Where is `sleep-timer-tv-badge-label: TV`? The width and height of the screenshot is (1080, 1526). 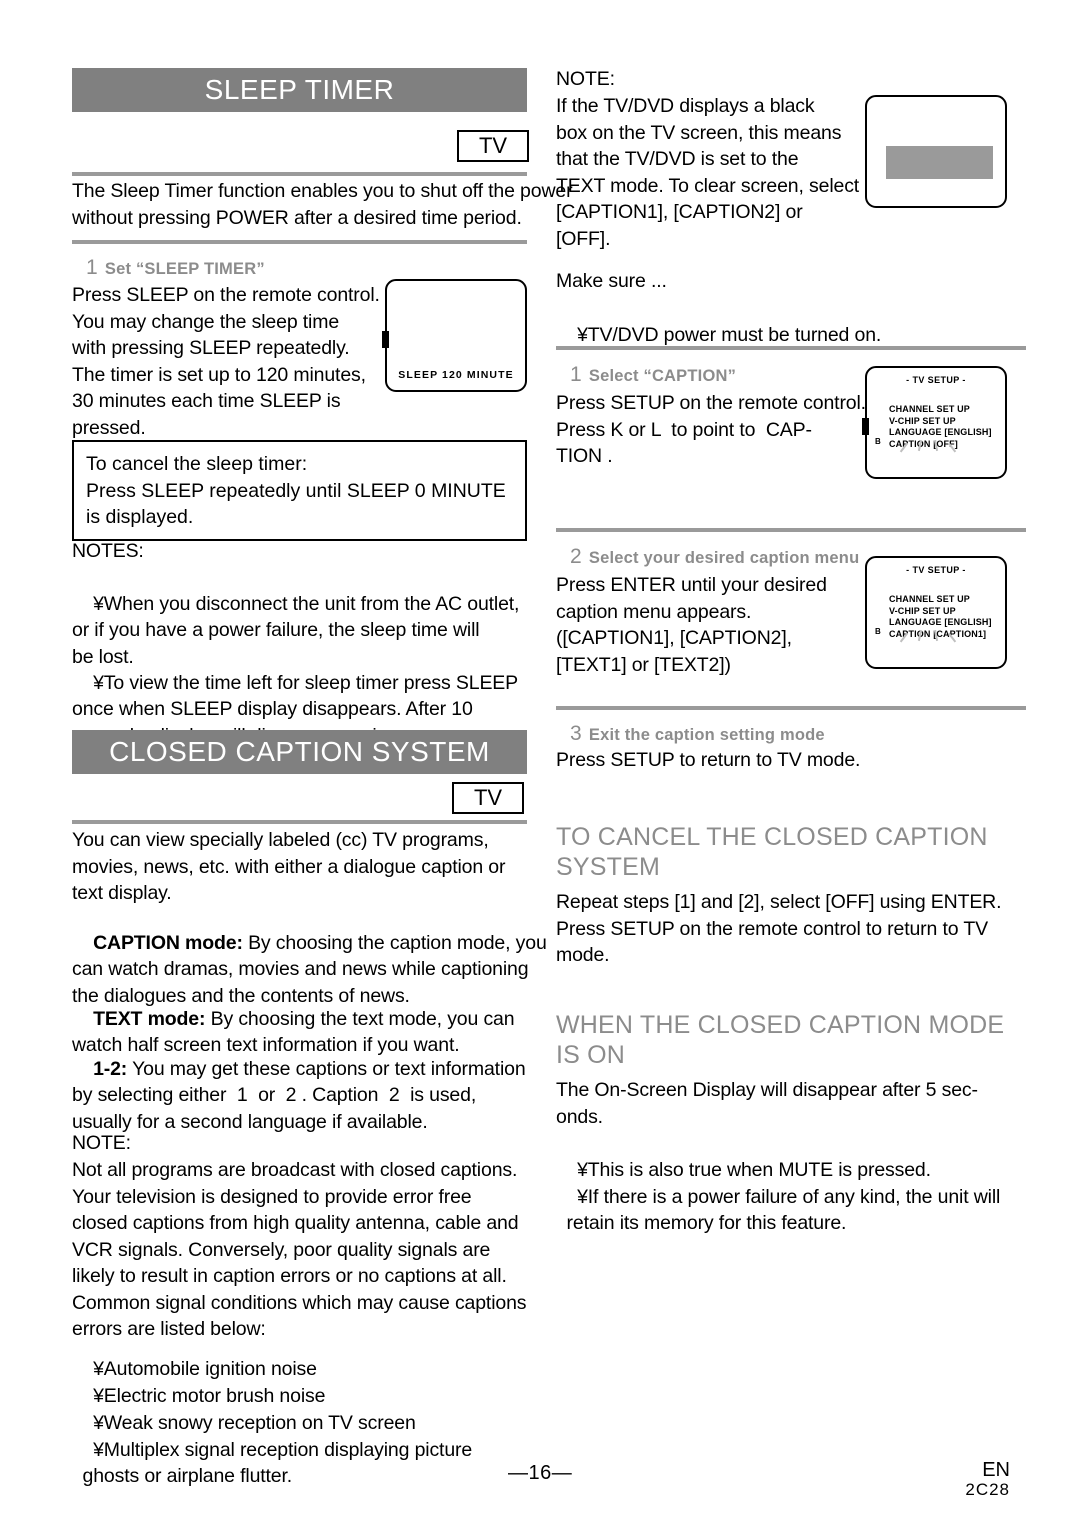 sleep-timer-tv-badge-label: TV is located at coordinates (493, 145).